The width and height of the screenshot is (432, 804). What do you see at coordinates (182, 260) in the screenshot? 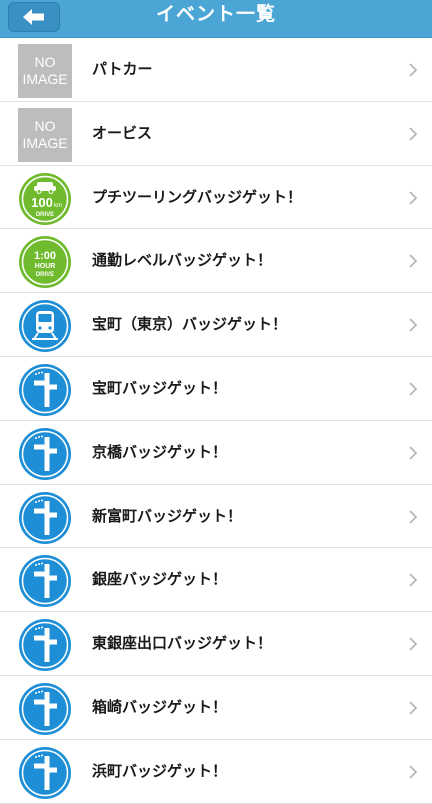
I see `list-item-label: 通勤レベルバッジゲット！` at bounding box center [182, 260].